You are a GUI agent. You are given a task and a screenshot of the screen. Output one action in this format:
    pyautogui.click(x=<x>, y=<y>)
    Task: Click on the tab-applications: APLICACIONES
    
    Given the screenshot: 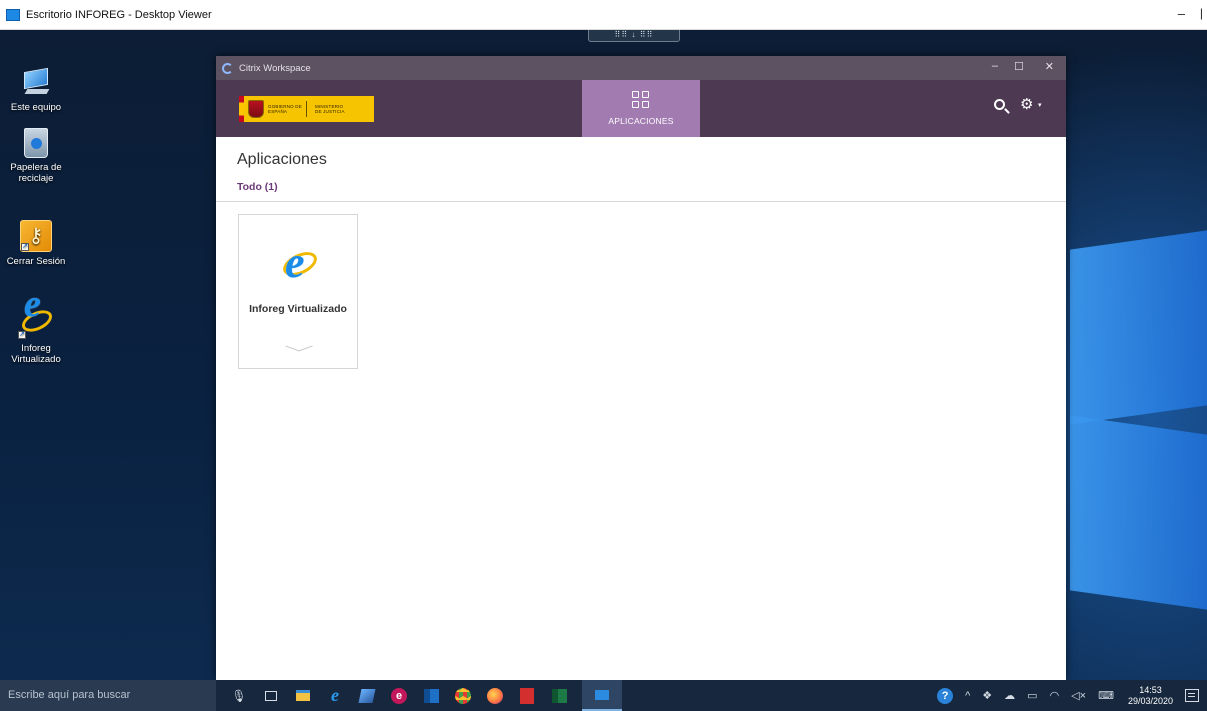 What is the action you would take?
    pyautogui.click(x=641, y=108)
    